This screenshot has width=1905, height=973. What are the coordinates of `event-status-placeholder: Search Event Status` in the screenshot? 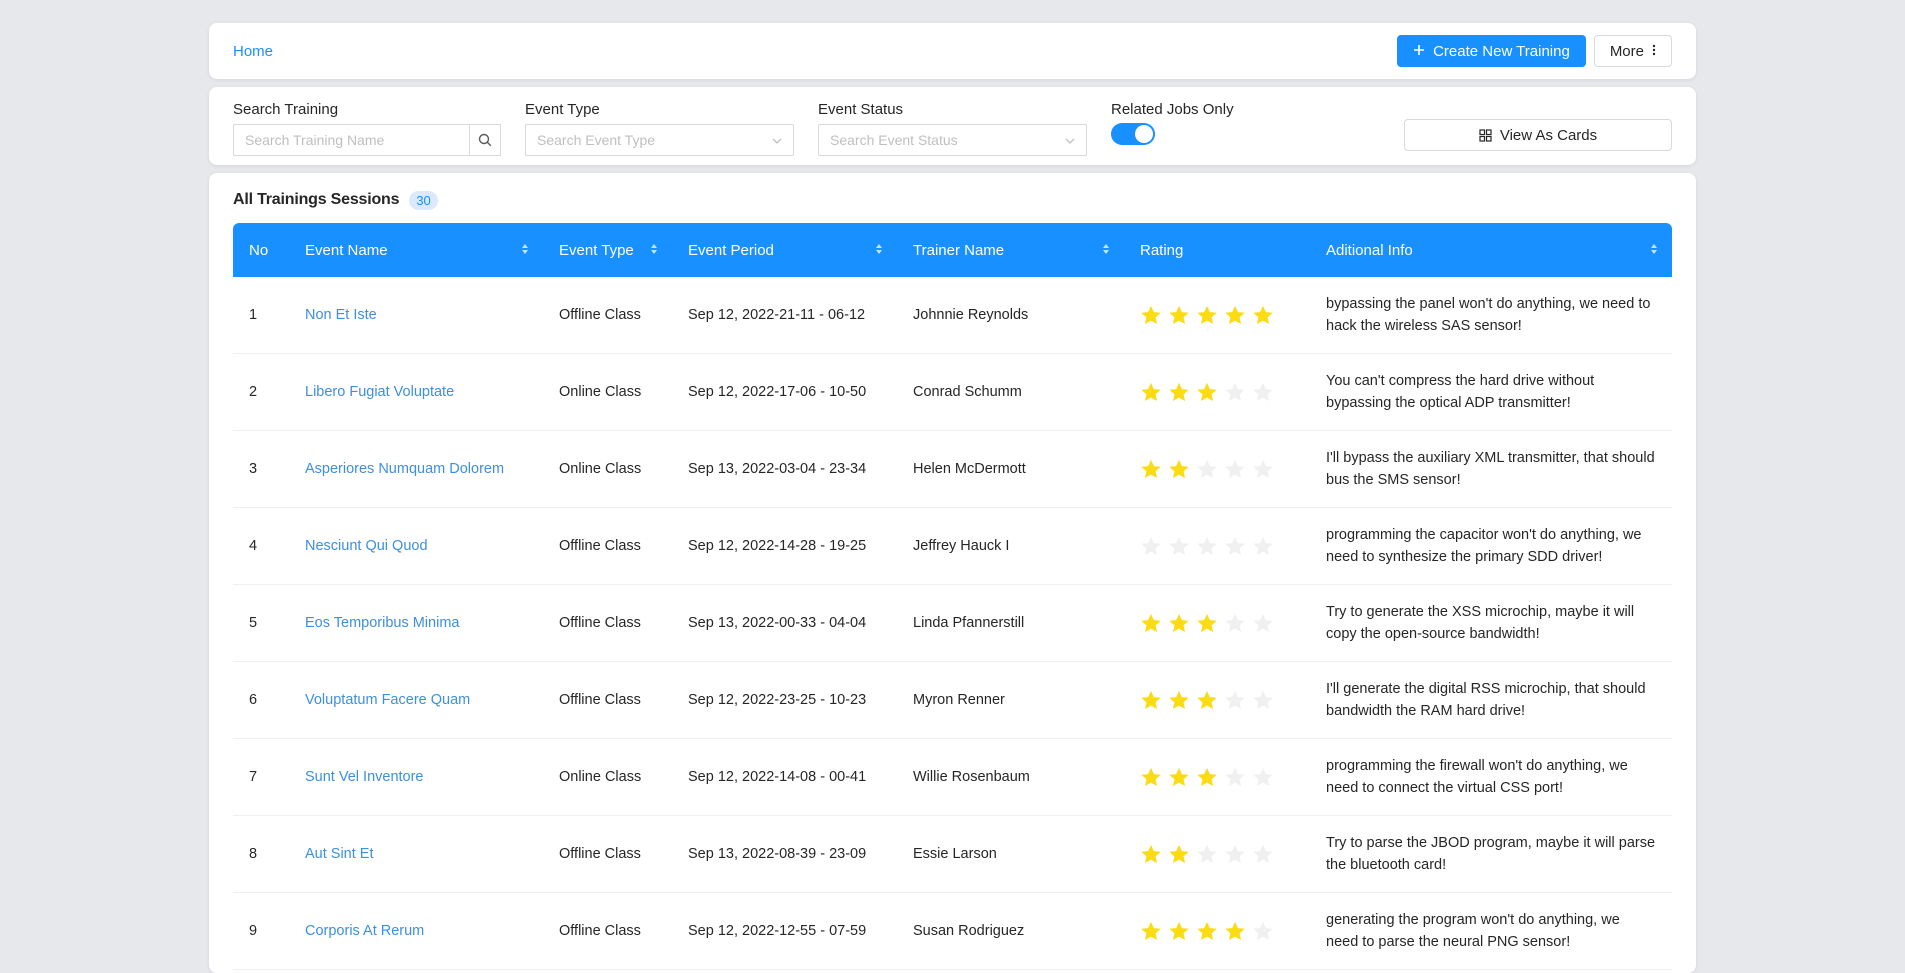 It's located at (894, 140).